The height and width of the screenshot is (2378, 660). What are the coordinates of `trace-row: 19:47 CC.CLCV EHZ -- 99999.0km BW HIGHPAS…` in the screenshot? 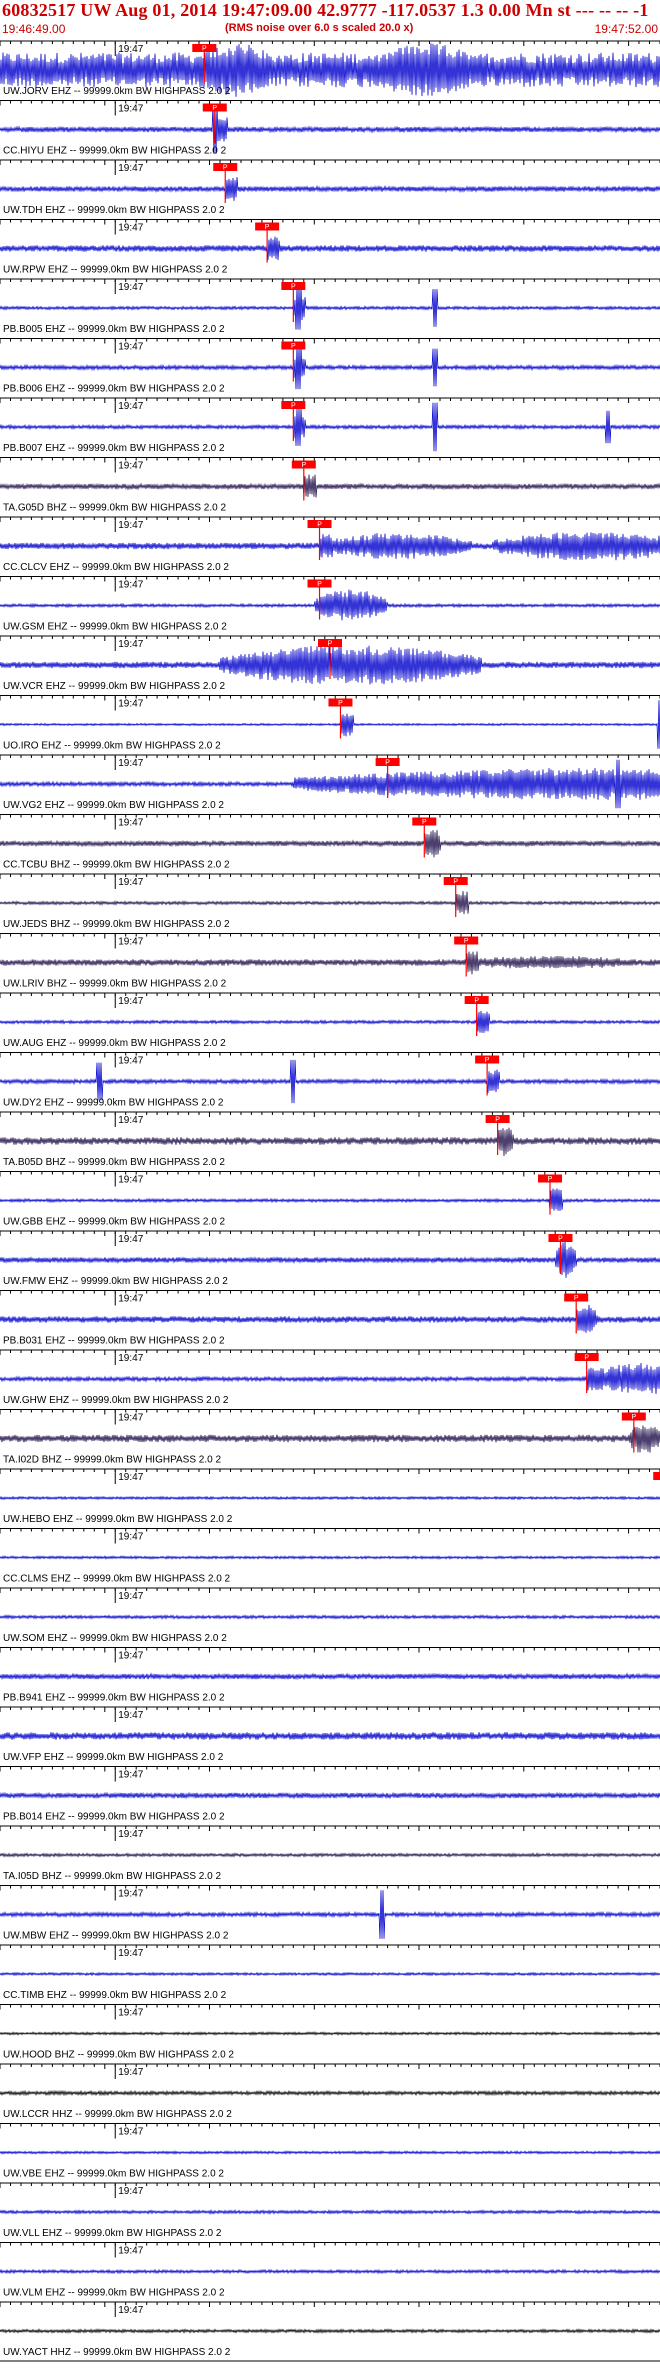 It's located at (330, 544).